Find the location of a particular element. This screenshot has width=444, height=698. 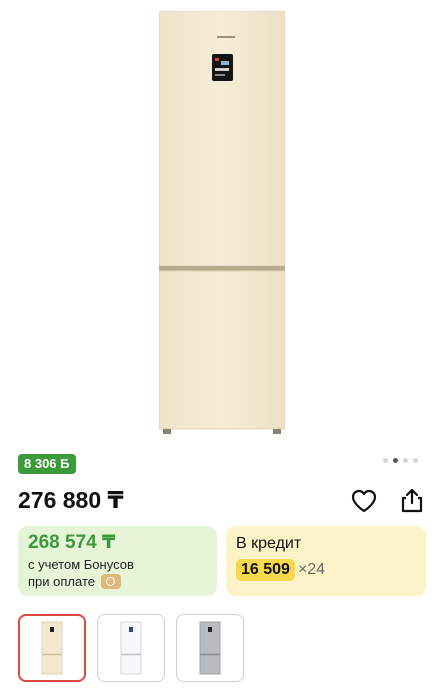

color-variant-thumbnails is located at coordinates (131, 648).